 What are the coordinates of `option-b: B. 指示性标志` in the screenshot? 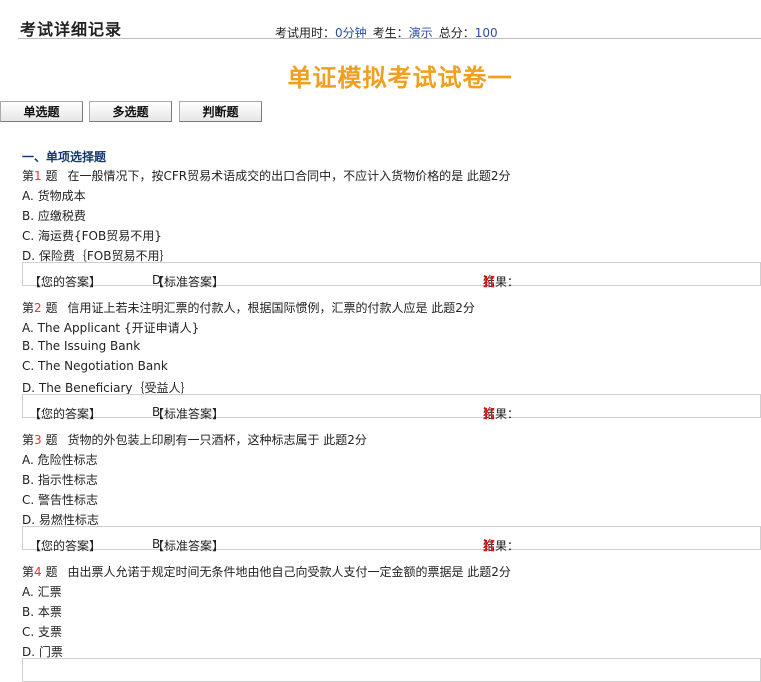 It's located at (60, 480).